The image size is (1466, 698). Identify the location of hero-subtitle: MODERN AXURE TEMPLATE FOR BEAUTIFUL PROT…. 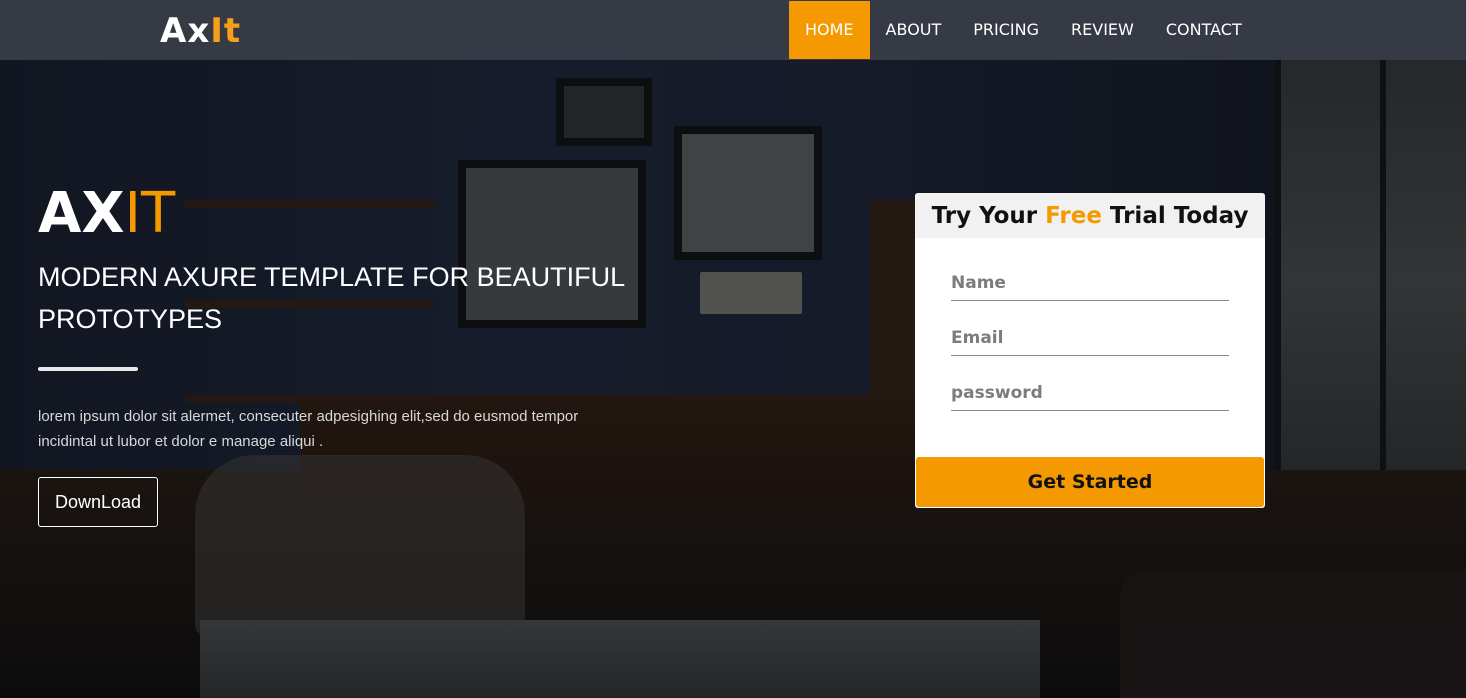
(331, 298).